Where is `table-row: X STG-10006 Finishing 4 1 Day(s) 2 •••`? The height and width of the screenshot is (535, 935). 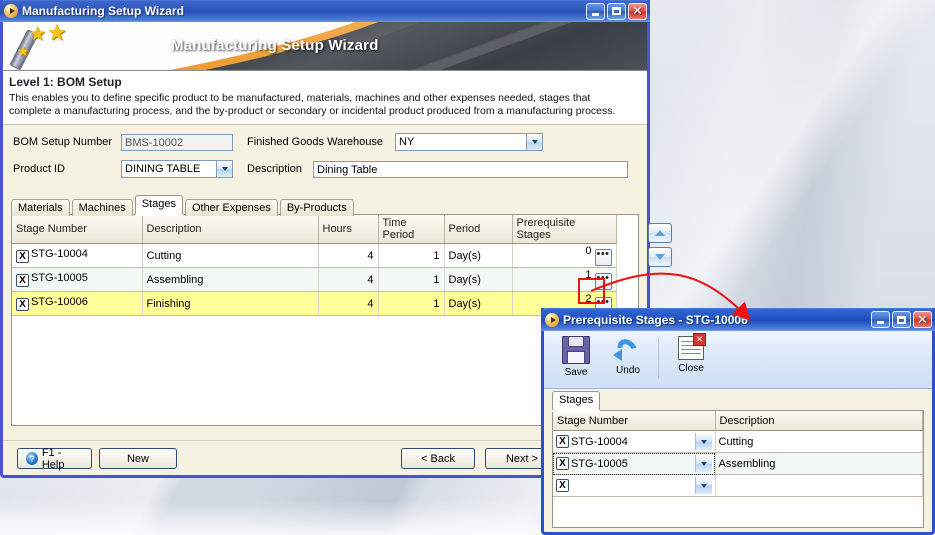 table-row: X STG-10006 Finishing 4 1 Day(s) 2 ••• is located at coordinates (314, 303).